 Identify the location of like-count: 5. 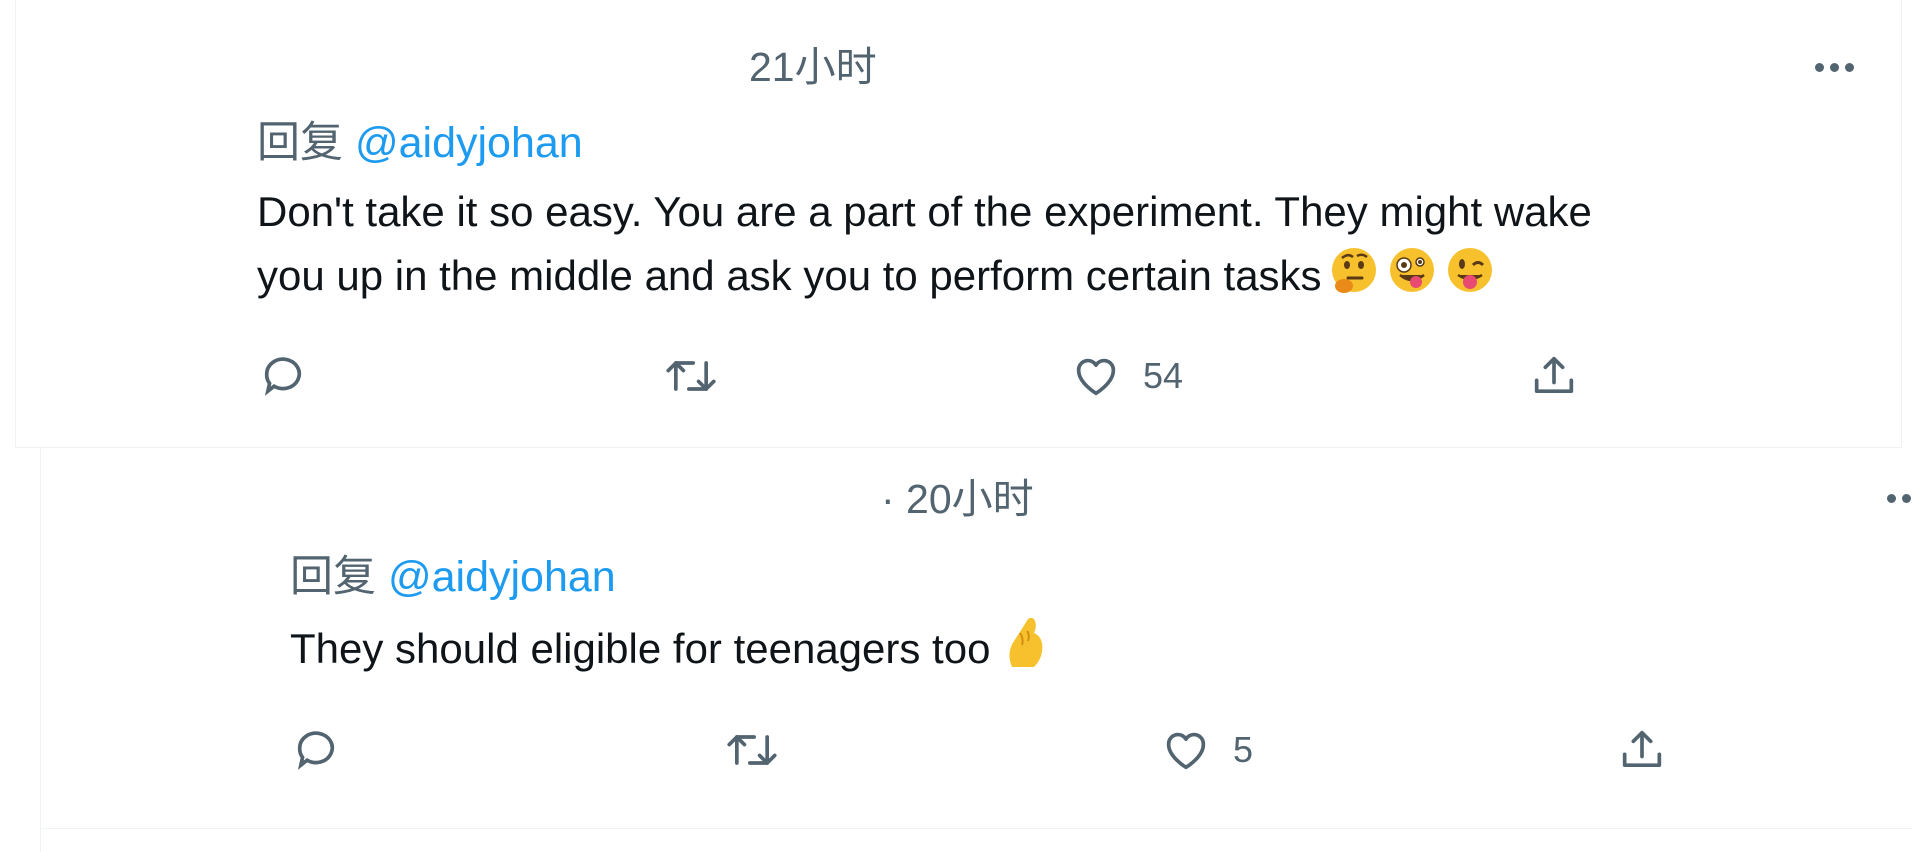
(1243, 749).